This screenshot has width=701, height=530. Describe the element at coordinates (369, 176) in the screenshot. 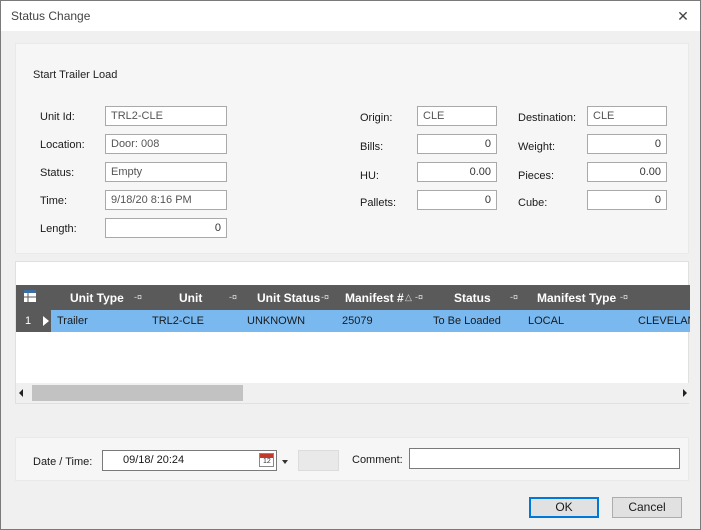

I see `hu-label: HU:` at that location.